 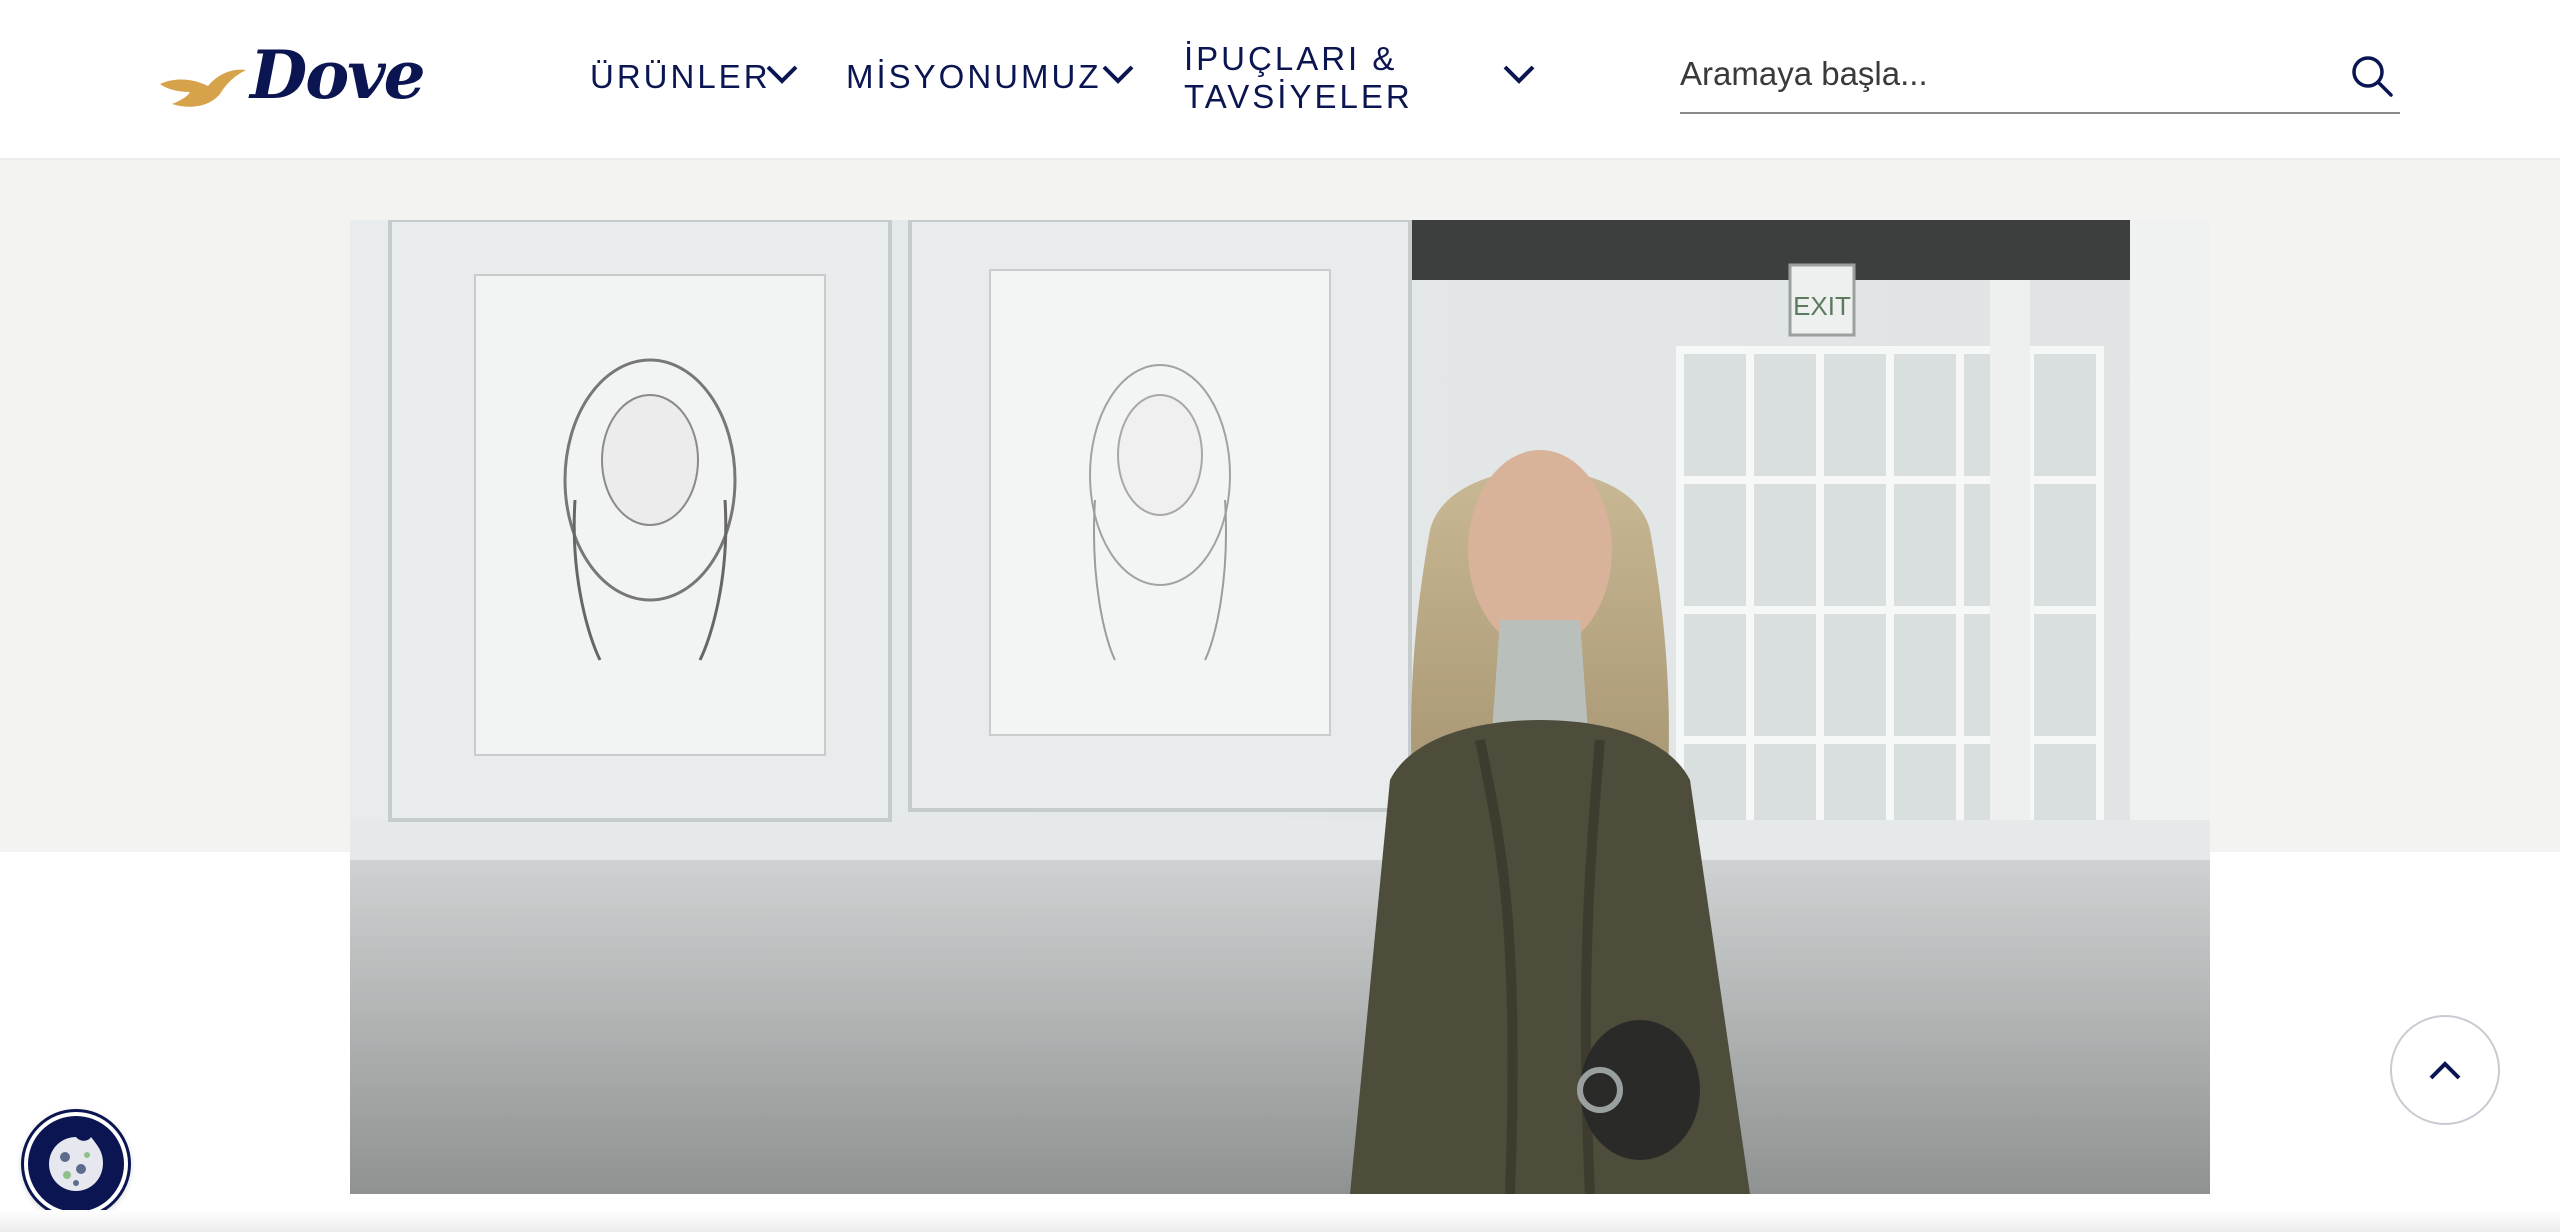 I want to click on nav-ipuclari-label-line1: İPUÇLARI &, so click(x=1291, y=58).